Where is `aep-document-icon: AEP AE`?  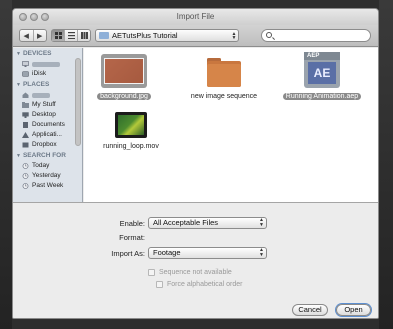 aep-document-icon: AEP AE is located at coordinates (322, 70).